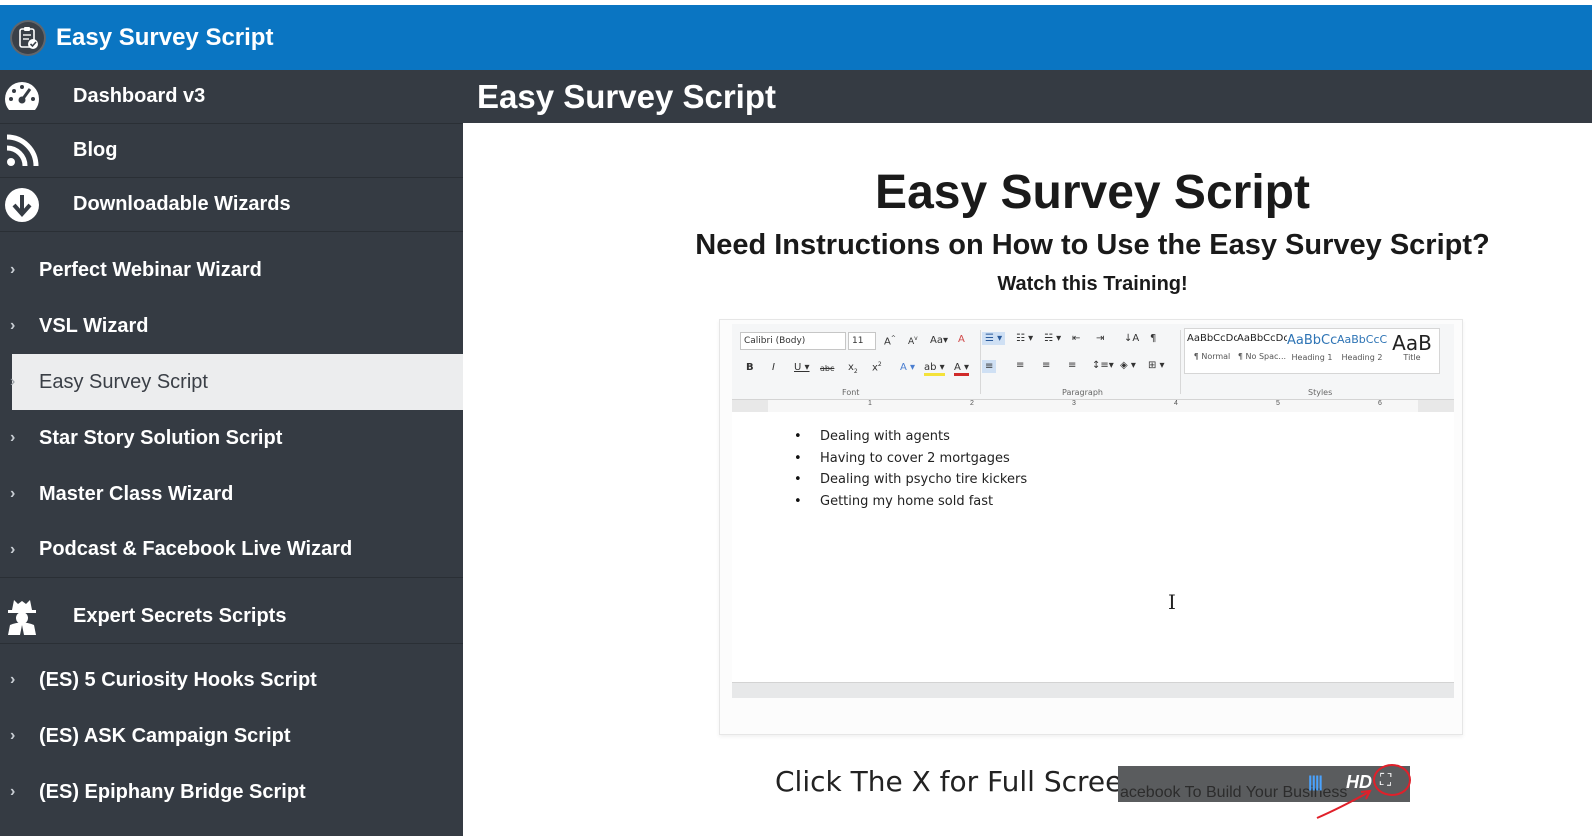  Describe the element at coordinates (1072, 365) in the screenshot. I see `justify-icon: ≡` at that location.